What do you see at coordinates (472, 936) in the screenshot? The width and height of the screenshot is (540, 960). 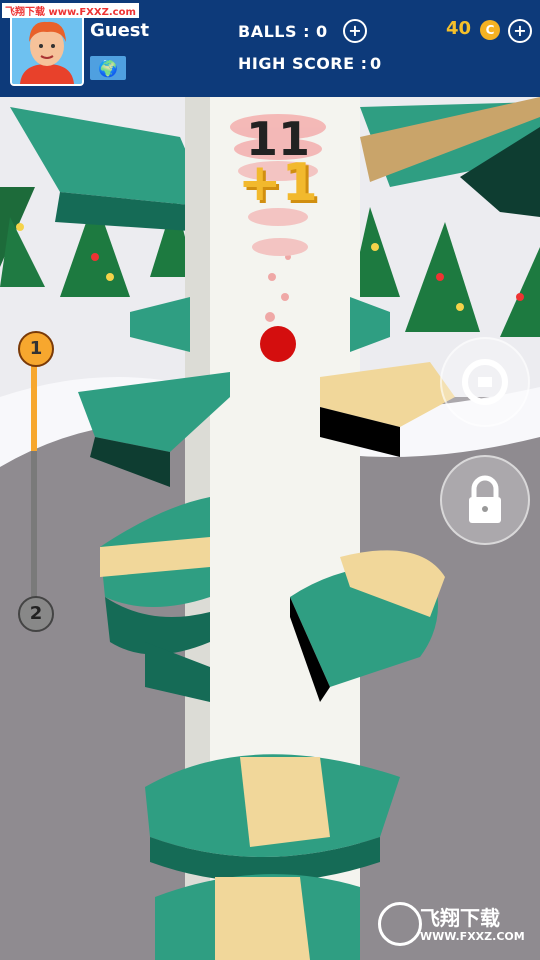 I see `watermark-url: WWW.FXXZ.COM` at bounding box center [472, 936].